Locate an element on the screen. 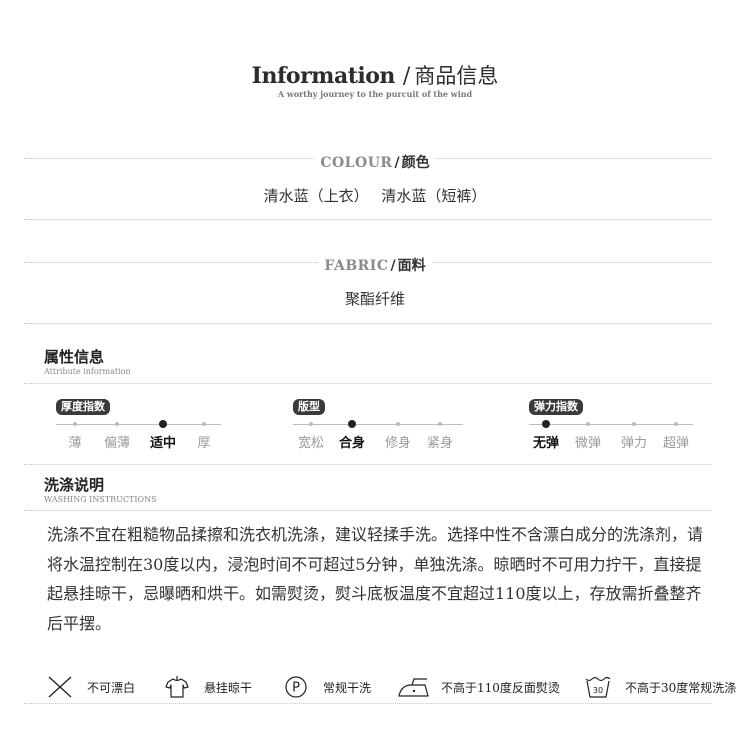 This screenshot has height=732, width=750. colour-heading: COLOUR / 颜色 is located at coordinates (375, 162).